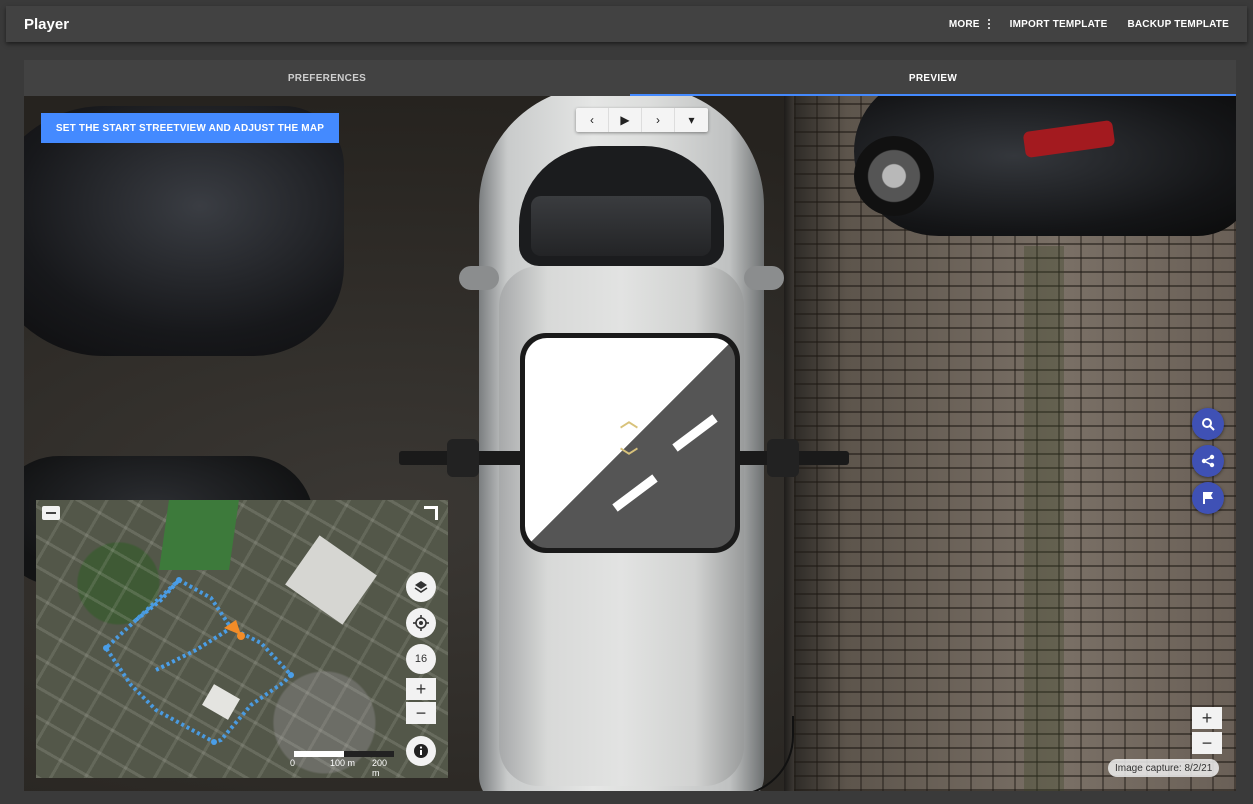 The height and width of the screenshot is (804, 1253). Describe the element at coordinates (184, 231) in the screenshot. I see `parked-car-left` at that location.